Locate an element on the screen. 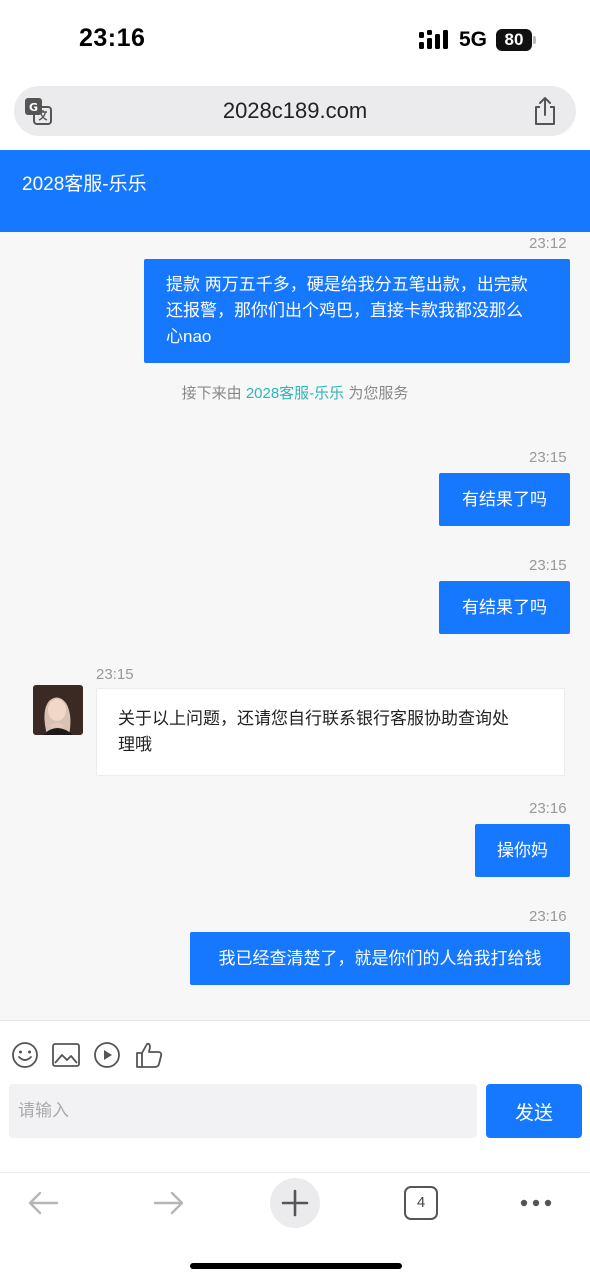 The width and height of the screenshot is (590, 1280). system-notice: 接下来由 2028客服-乐乐 为您服务 is located at coordinates (295, 392).